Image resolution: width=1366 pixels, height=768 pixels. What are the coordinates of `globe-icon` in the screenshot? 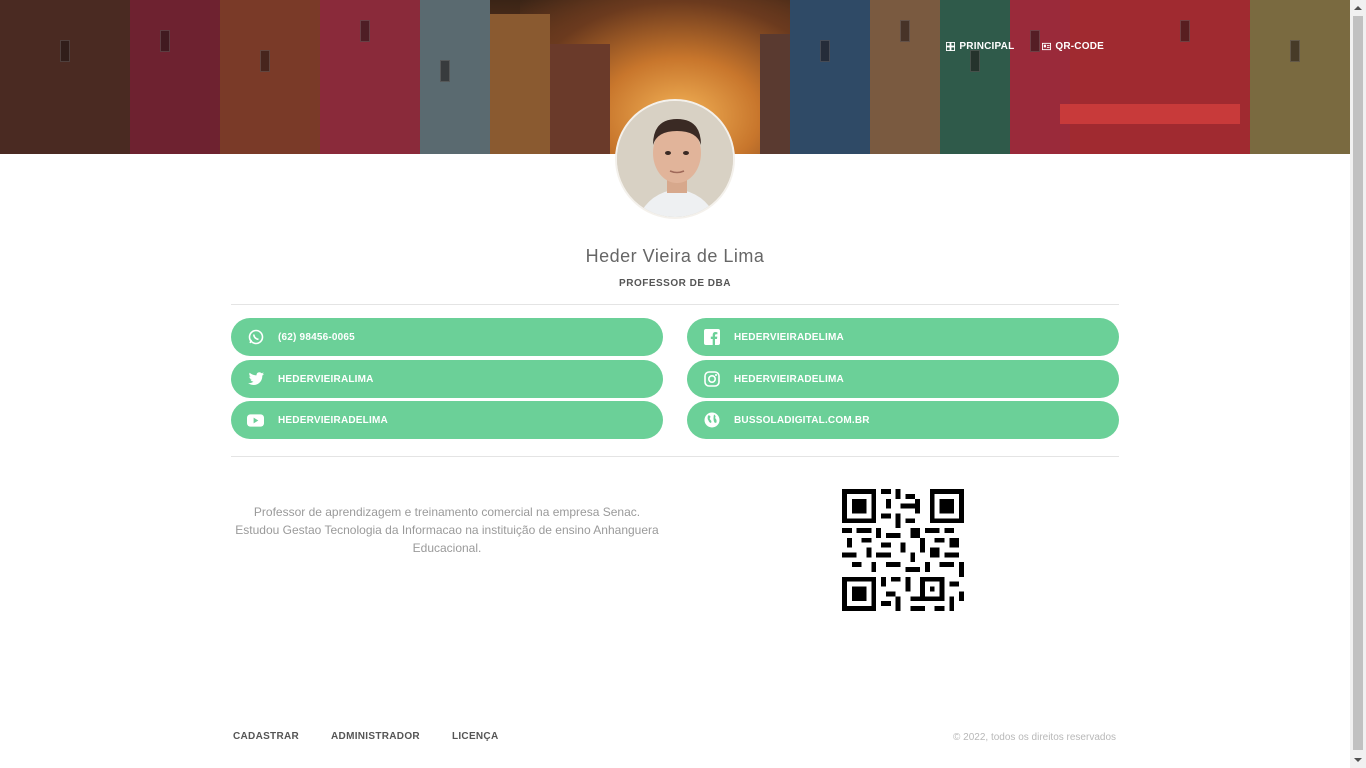 It's located at (711, 420).